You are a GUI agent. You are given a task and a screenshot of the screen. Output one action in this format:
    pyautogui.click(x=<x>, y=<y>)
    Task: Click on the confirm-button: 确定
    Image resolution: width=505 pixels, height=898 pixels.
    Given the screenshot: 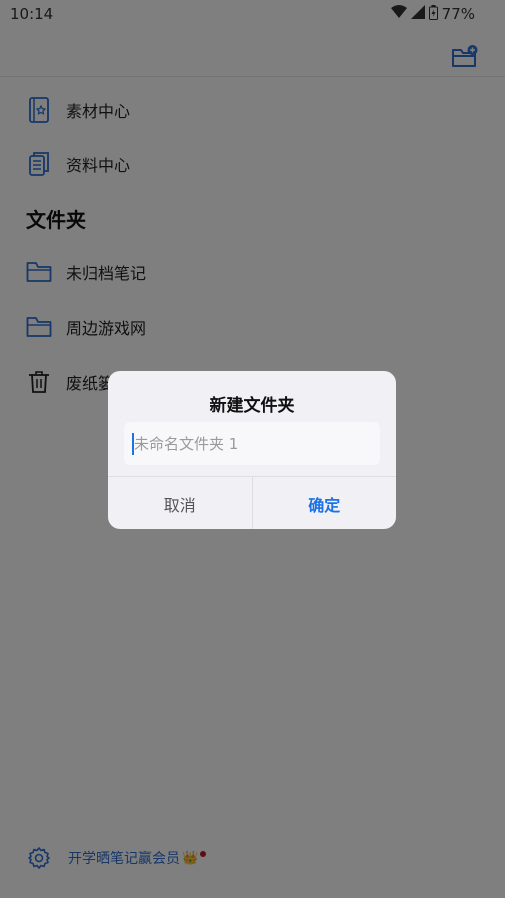 What is the action you would take?
    pyautogui.click(x=325, y=503)
    